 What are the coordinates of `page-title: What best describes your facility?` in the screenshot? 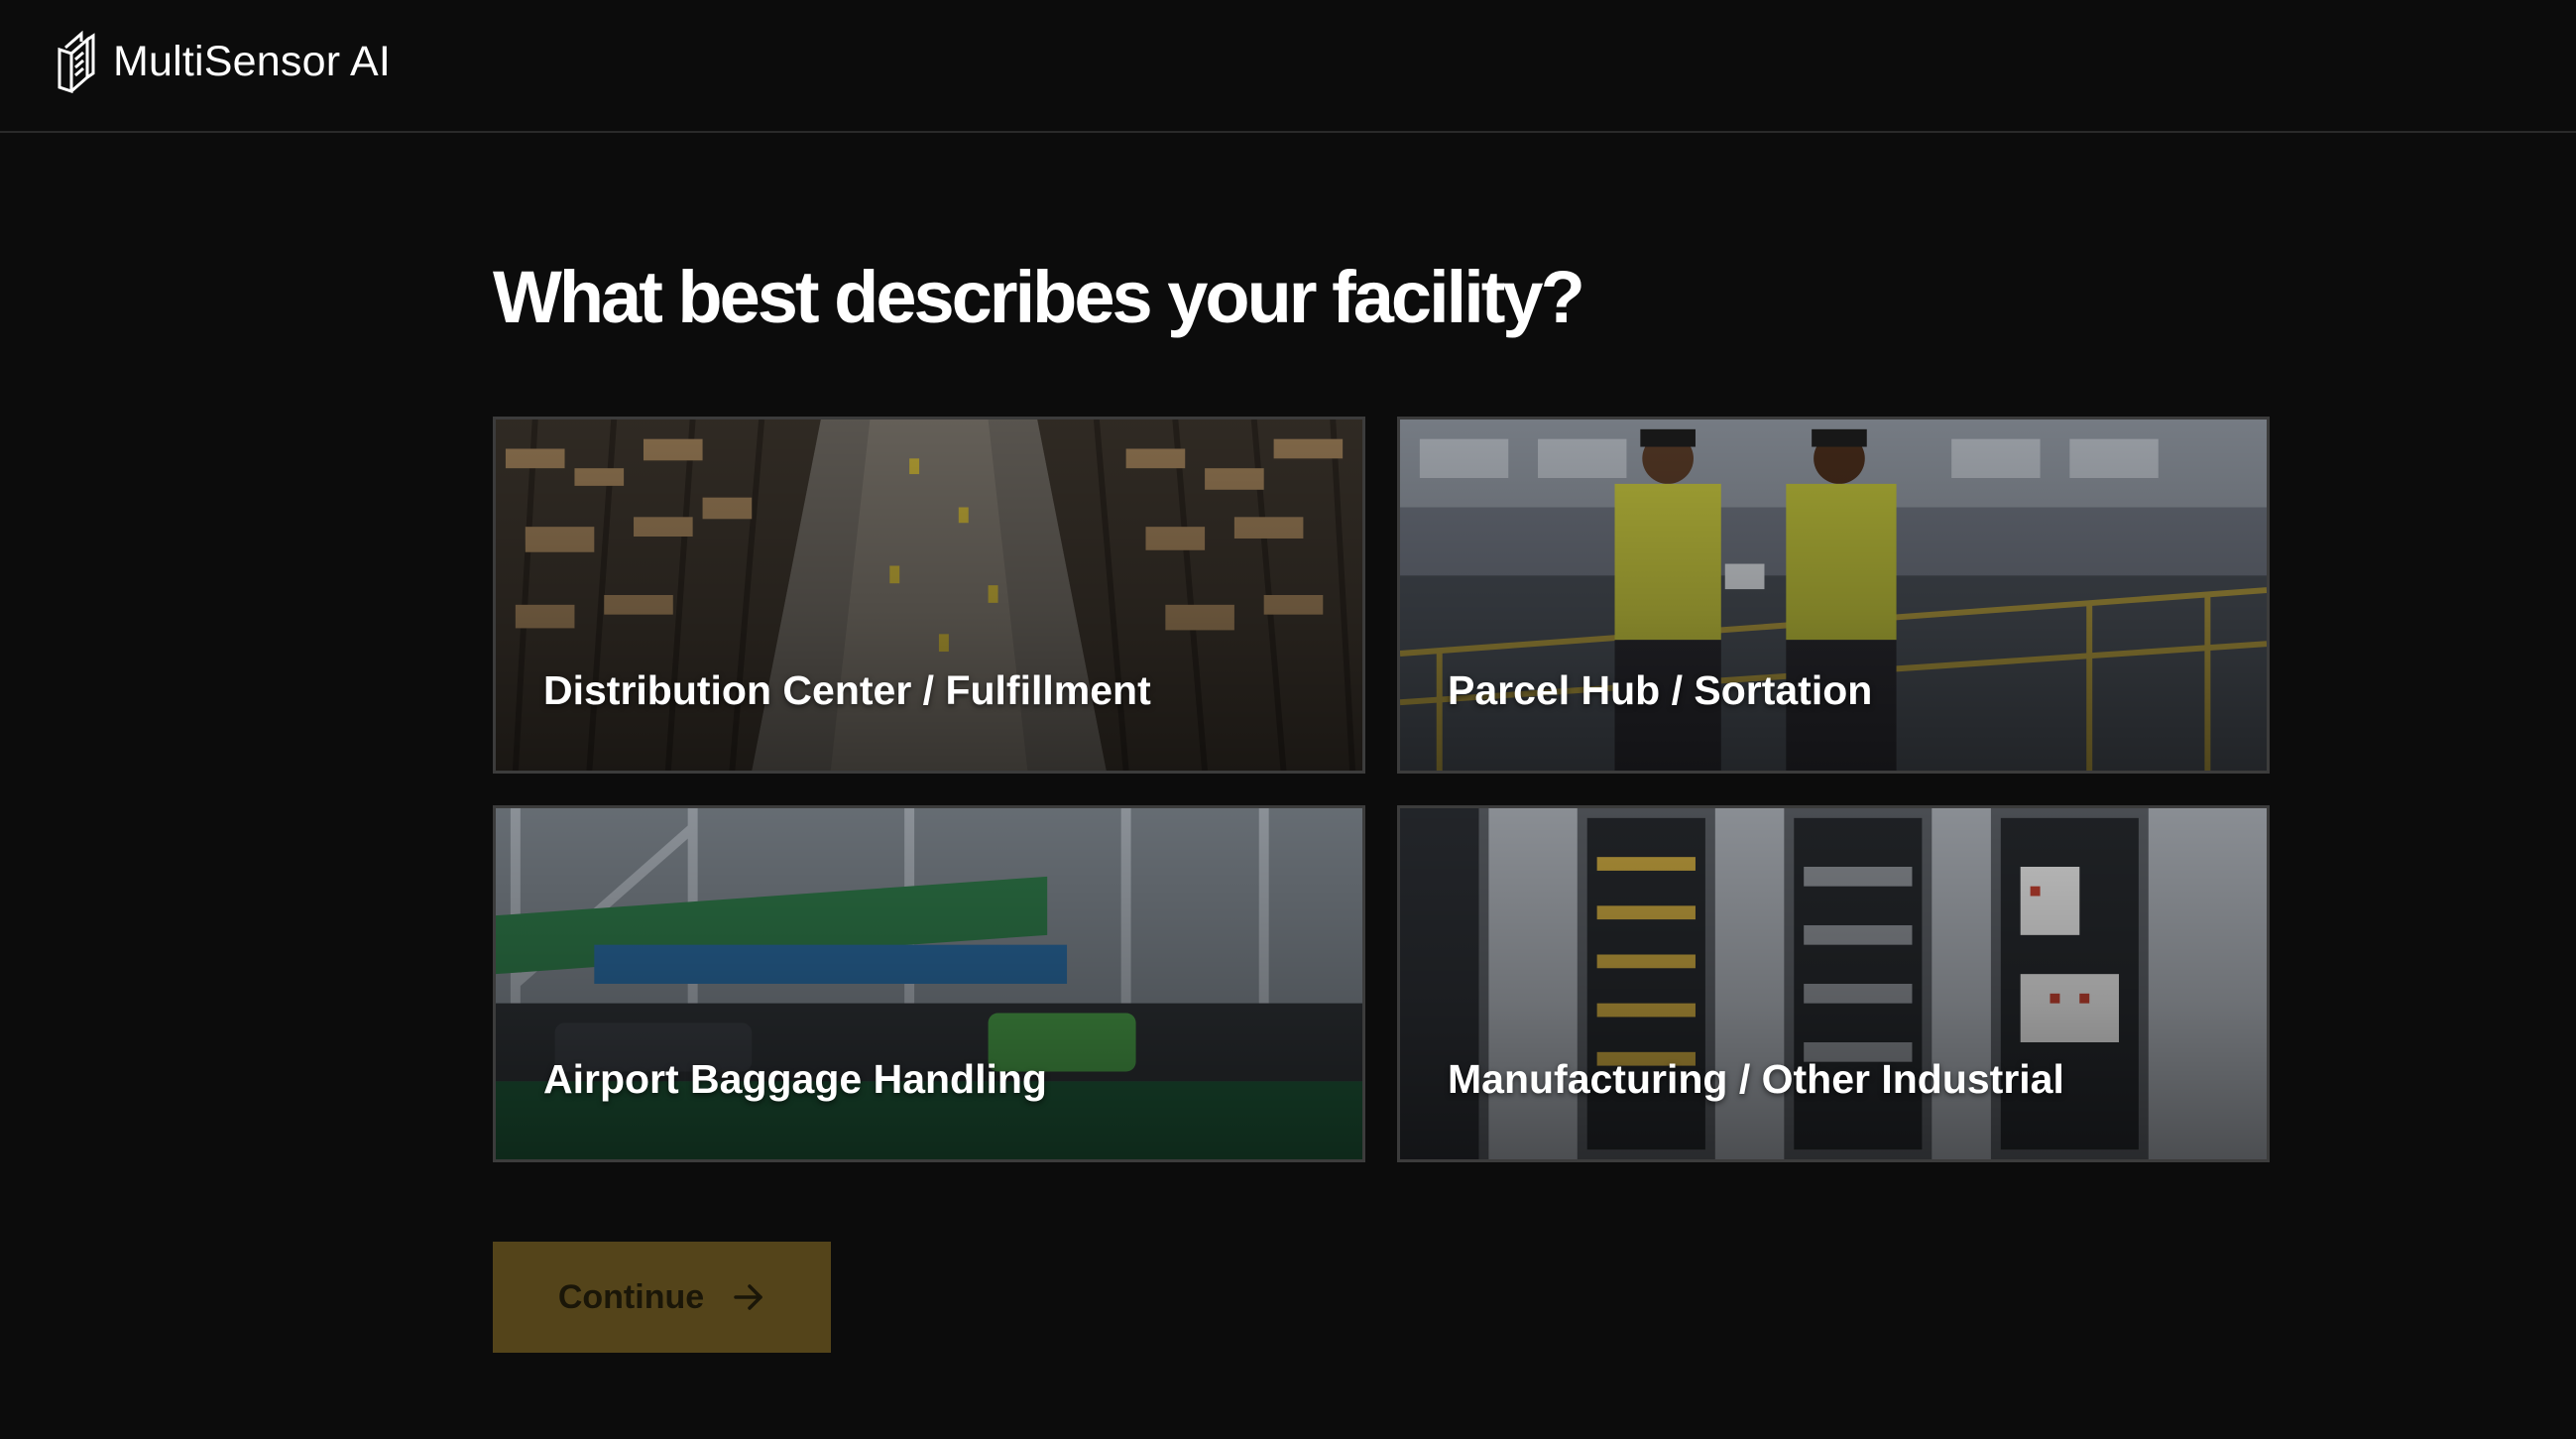 It's located at (1039, 297).